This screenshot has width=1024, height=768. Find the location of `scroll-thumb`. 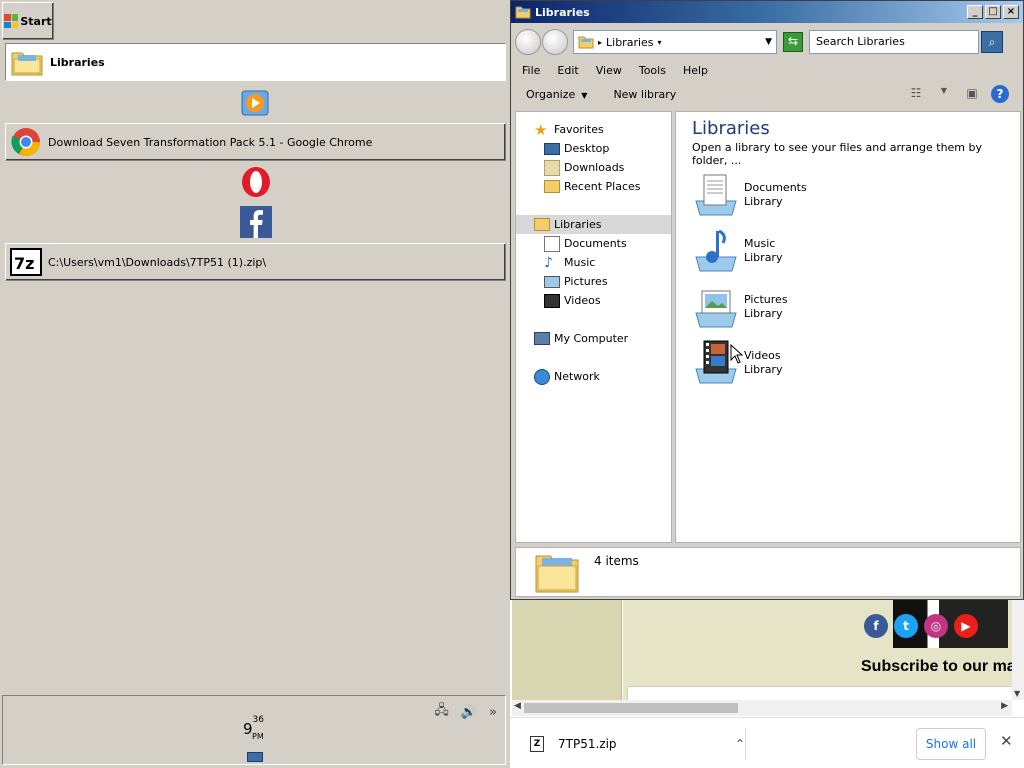

scroll-thumb is located at coordinates (631, 708).